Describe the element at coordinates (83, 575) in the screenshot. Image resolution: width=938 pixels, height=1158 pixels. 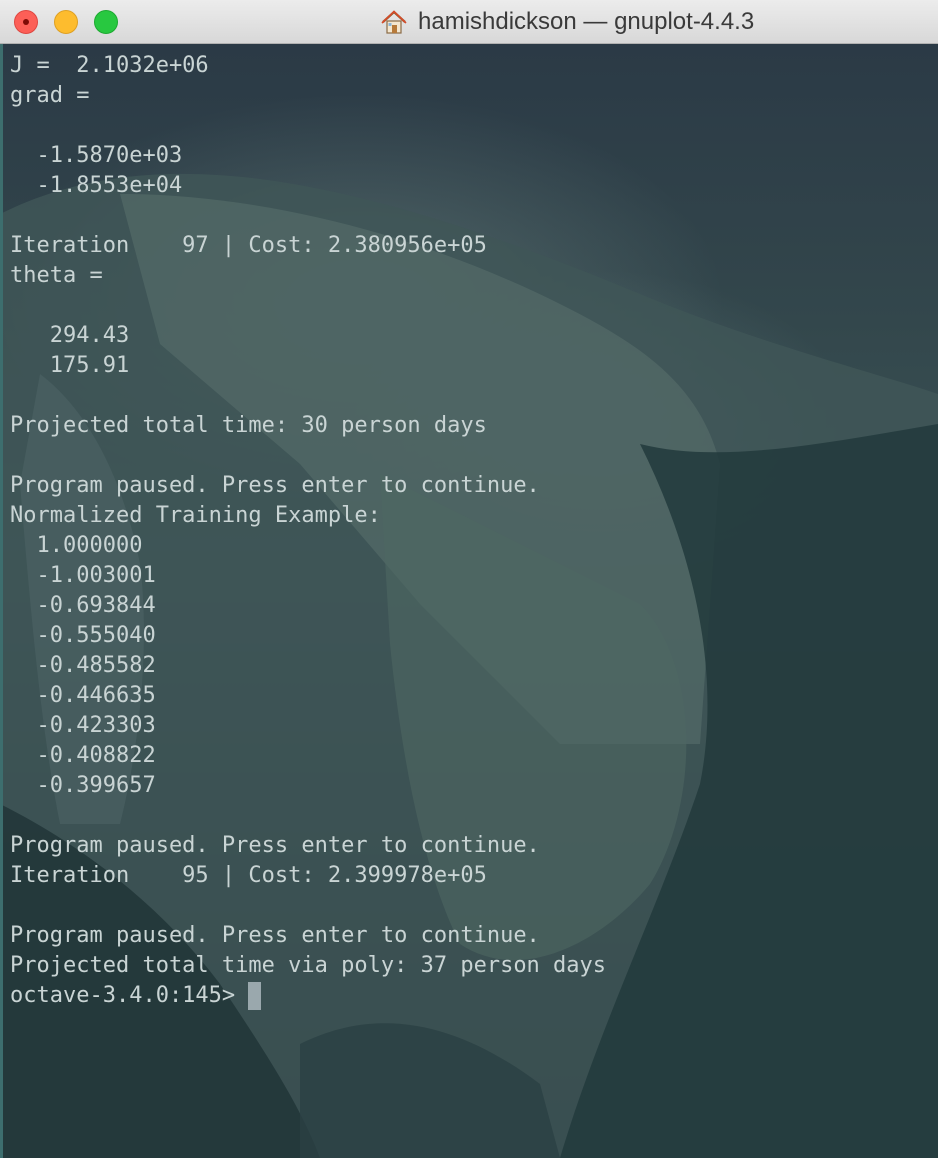
I see `terminal-line: -1.003001` at that location.